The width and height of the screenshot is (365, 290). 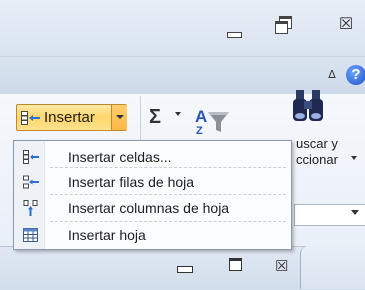 What do you see at coordinates (212, 118) in the screenshot?
I see `sort-filter-icon: A Z` at bounding box center [212, 118].